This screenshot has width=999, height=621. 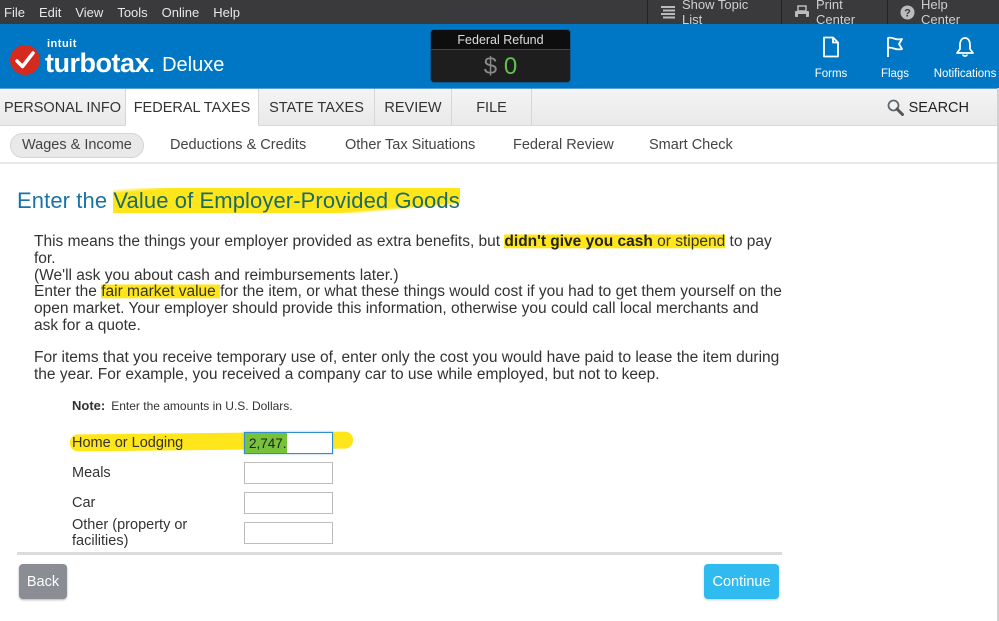 What do you see at coordinates (89, 405) in the screenshot?
I see `note-label: Note:` at bounding box center [89, 405].